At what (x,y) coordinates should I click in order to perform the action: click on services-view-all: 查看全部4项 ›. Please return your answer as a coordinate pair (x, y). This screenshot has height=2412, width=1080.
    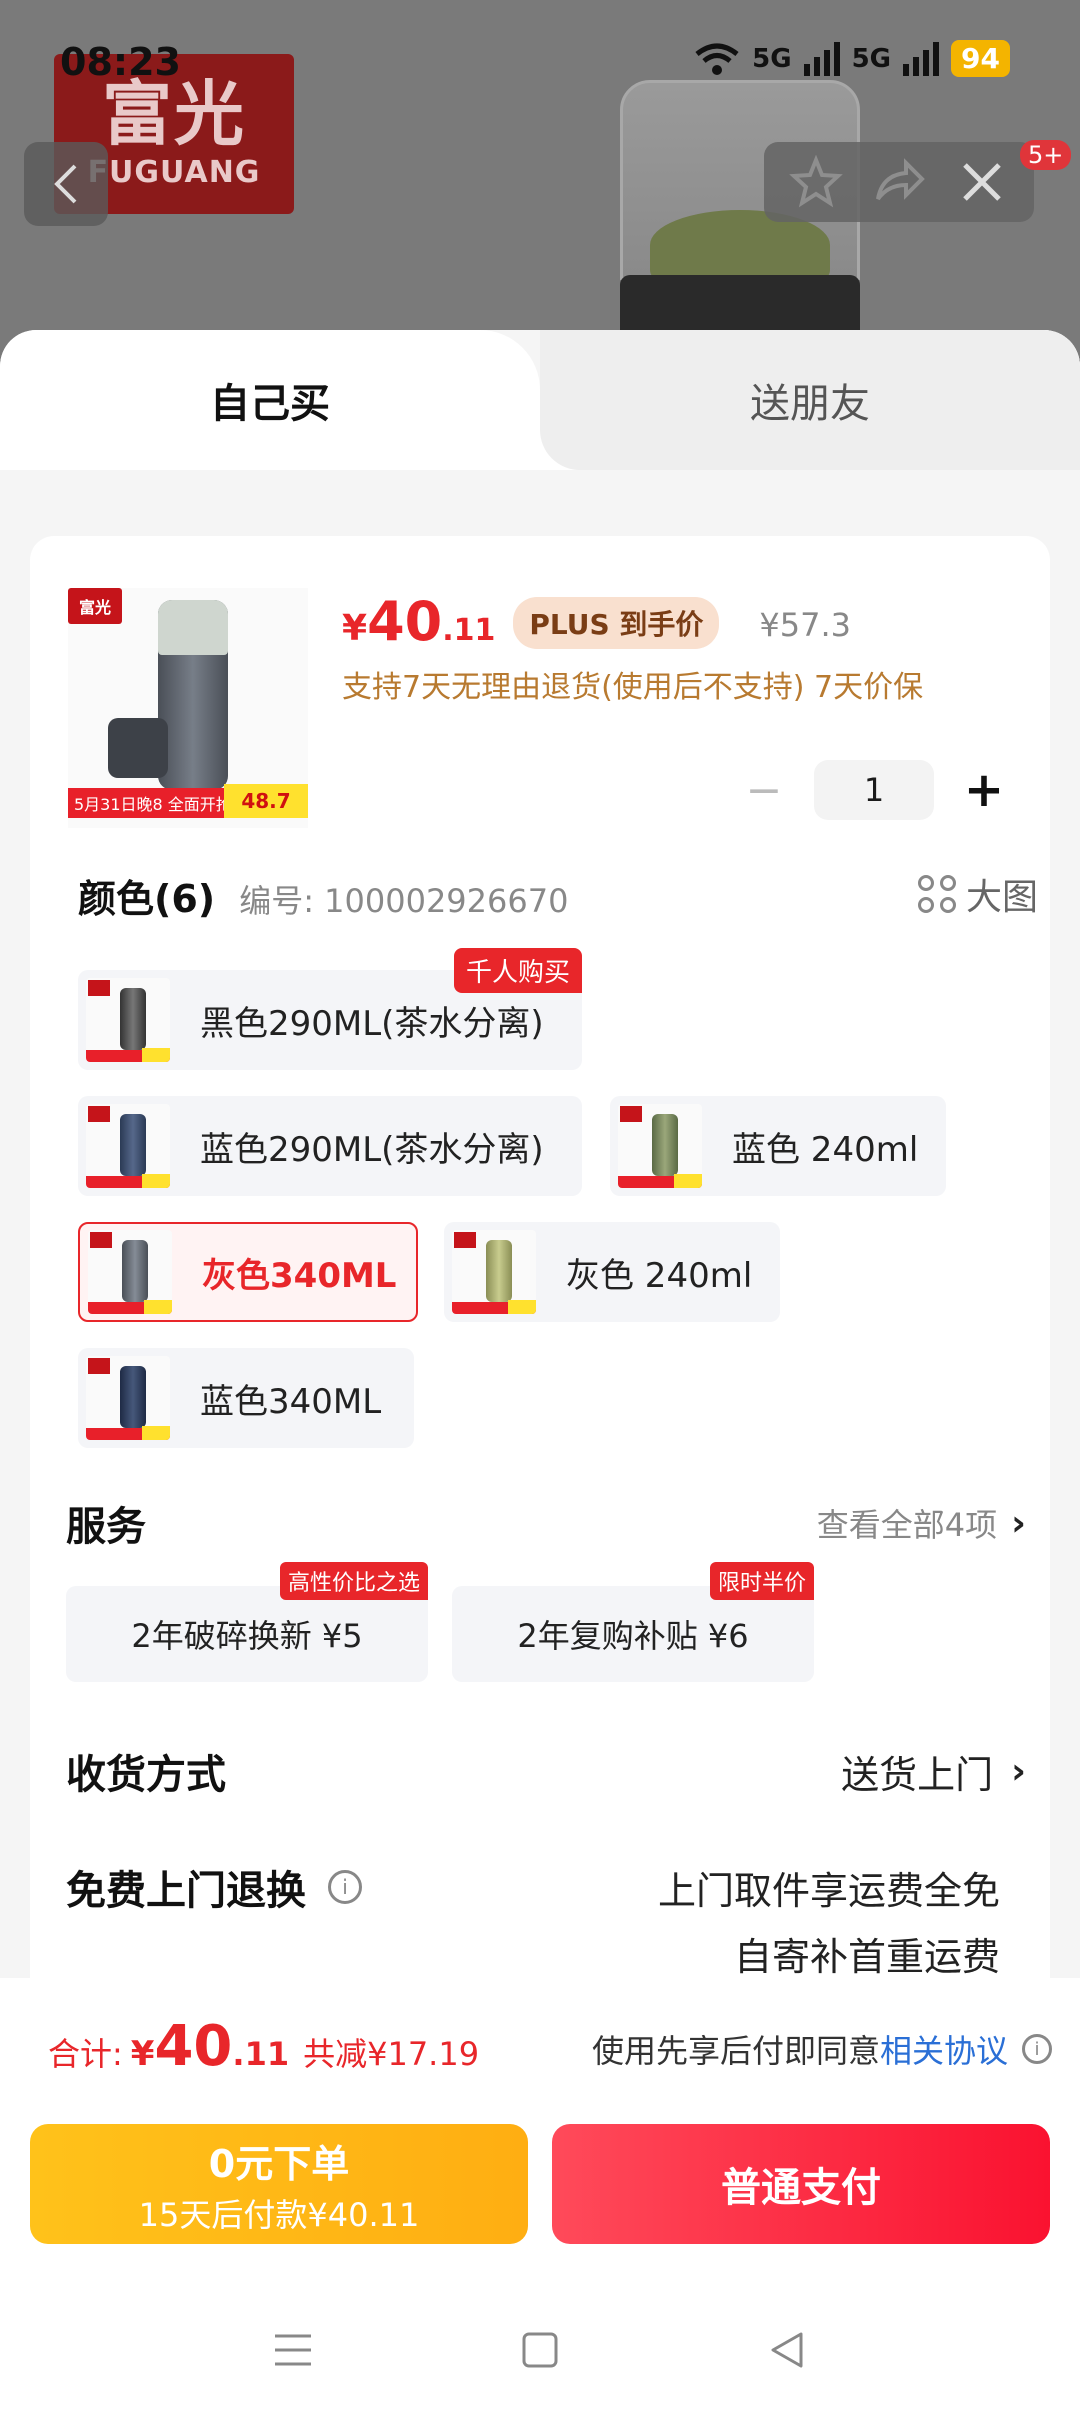
    Looking at the image, I should click on (921, 1523).